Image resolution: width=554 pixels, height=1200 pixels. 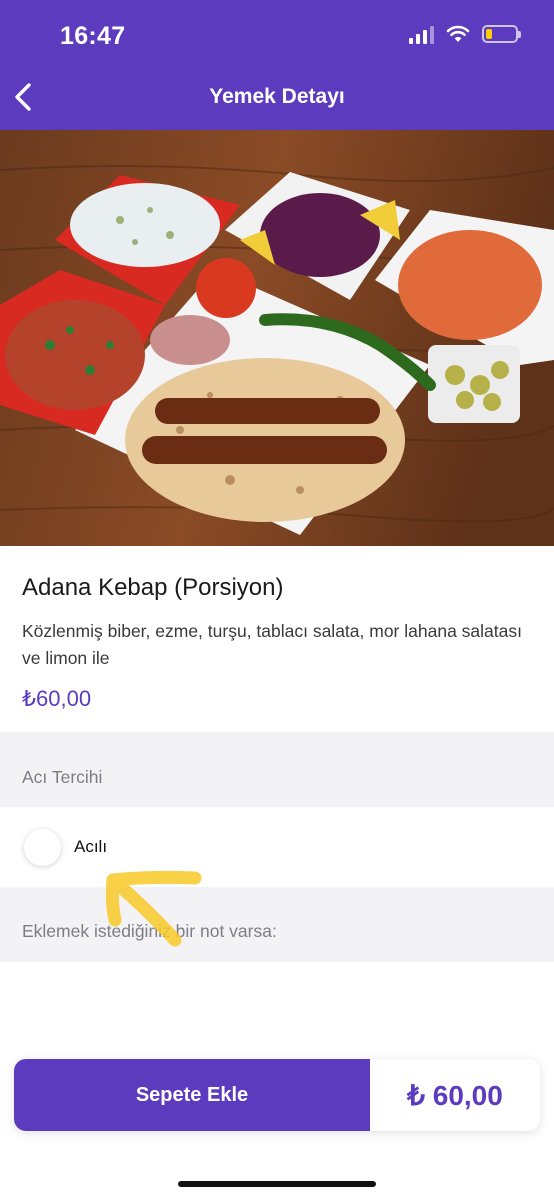 What do you see at coordinates (192, 1095) in the screenshot?
I see `add-to-cart-button: Sepete Ekle` at bounding box center [192, 1095].